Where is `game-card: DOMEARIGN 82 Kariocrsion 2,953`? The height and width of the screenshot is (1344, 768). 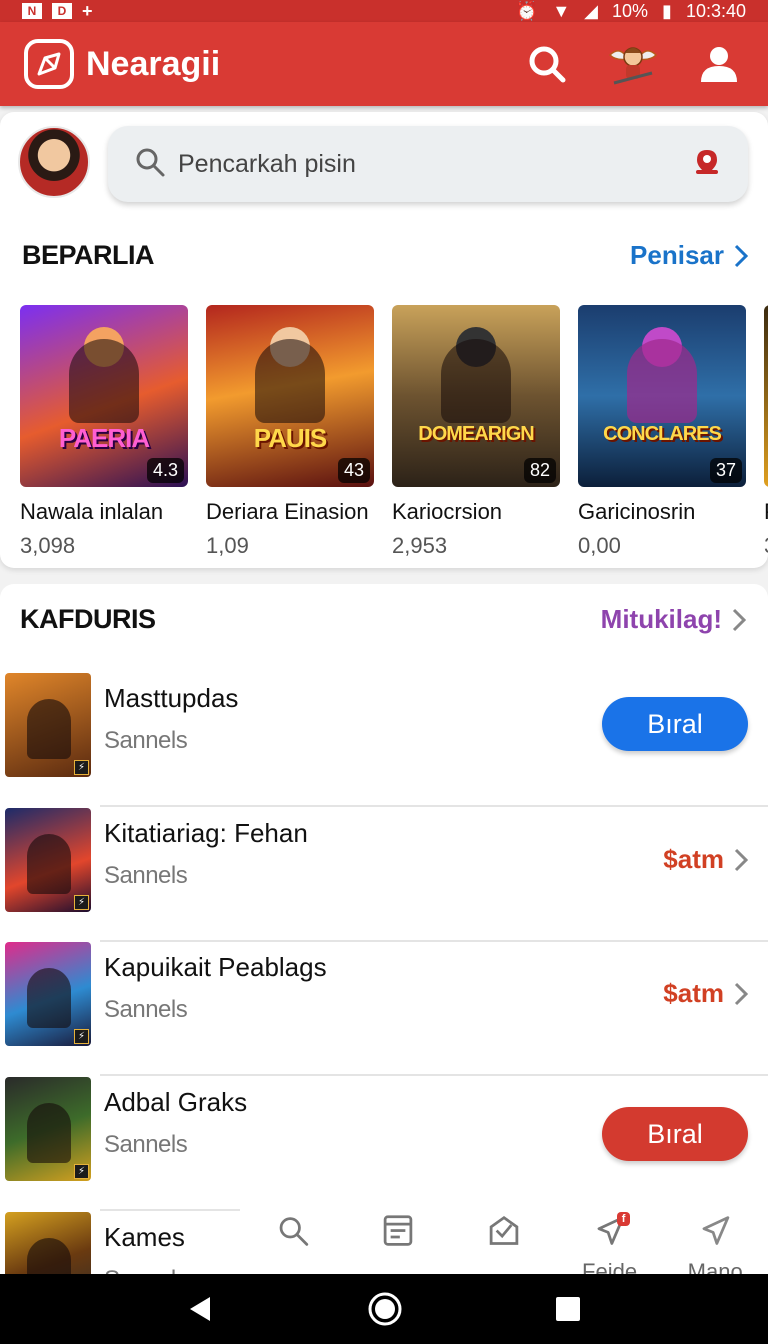 game-card: DOMEARIGN 82 Kariocrsion 2,953 is located at coordinates (476, 432).